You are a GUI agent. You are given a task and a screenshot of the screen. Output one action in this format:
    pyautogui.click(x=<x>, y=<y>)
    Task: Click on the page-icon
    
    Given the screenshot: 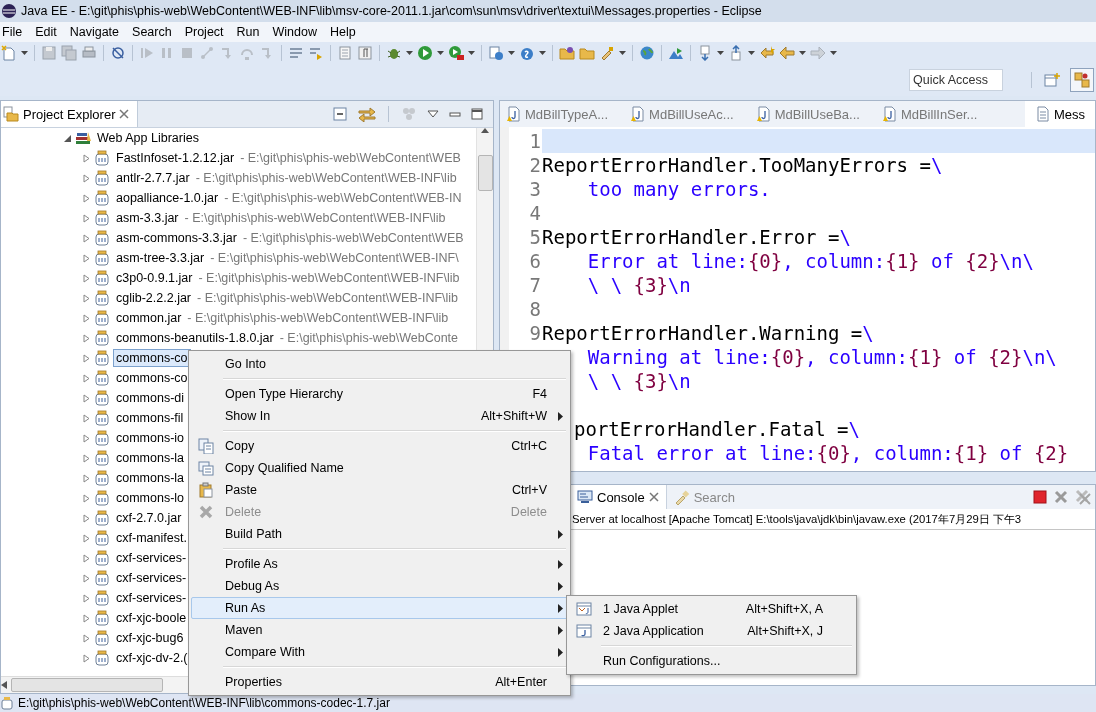 What is the action you would take?
    pyautogui.click(x=345, y=53)
    